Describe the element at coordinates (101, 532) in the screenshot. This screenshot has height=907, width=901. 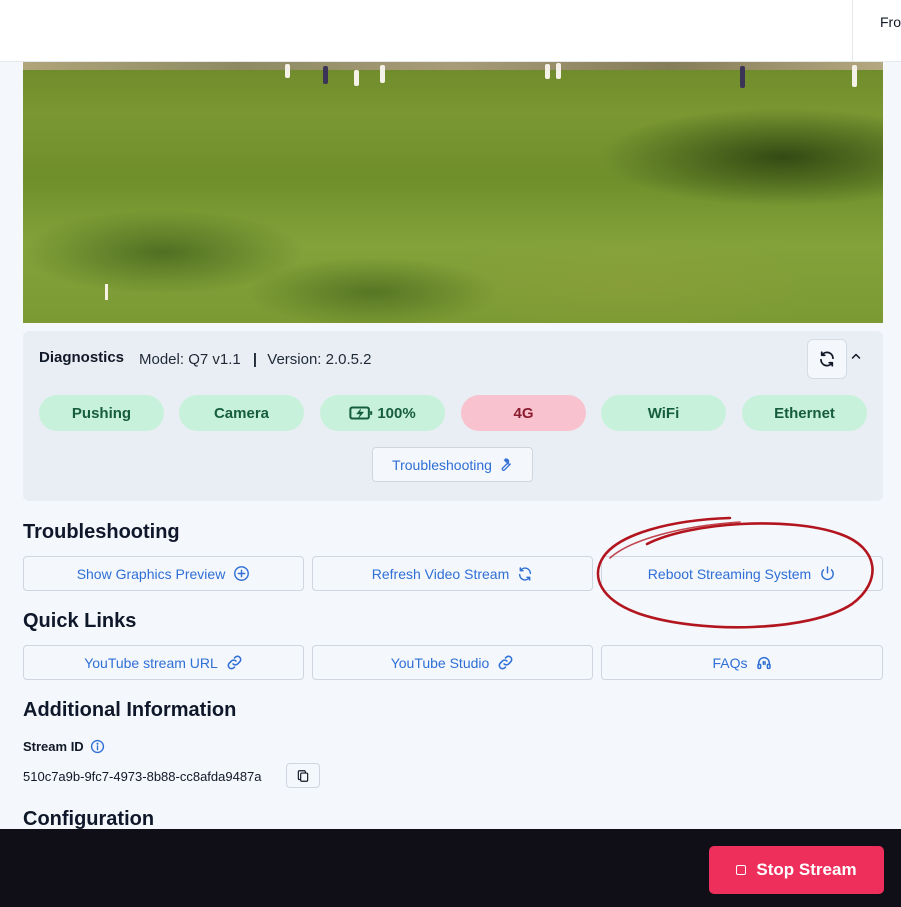
I see `troubleshooting-heading: Troubleshooting` at that location.